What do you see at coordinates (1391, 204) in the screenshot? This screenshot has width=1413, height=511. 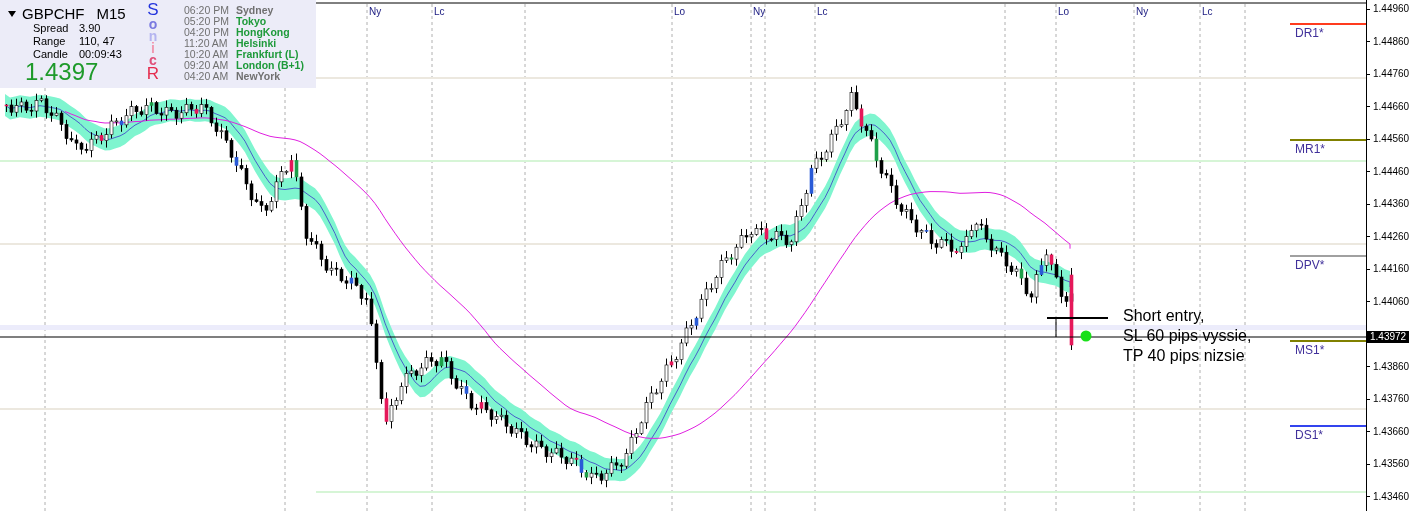 I see `price-tick: 1.44360` at bounding box center [1391, 204].